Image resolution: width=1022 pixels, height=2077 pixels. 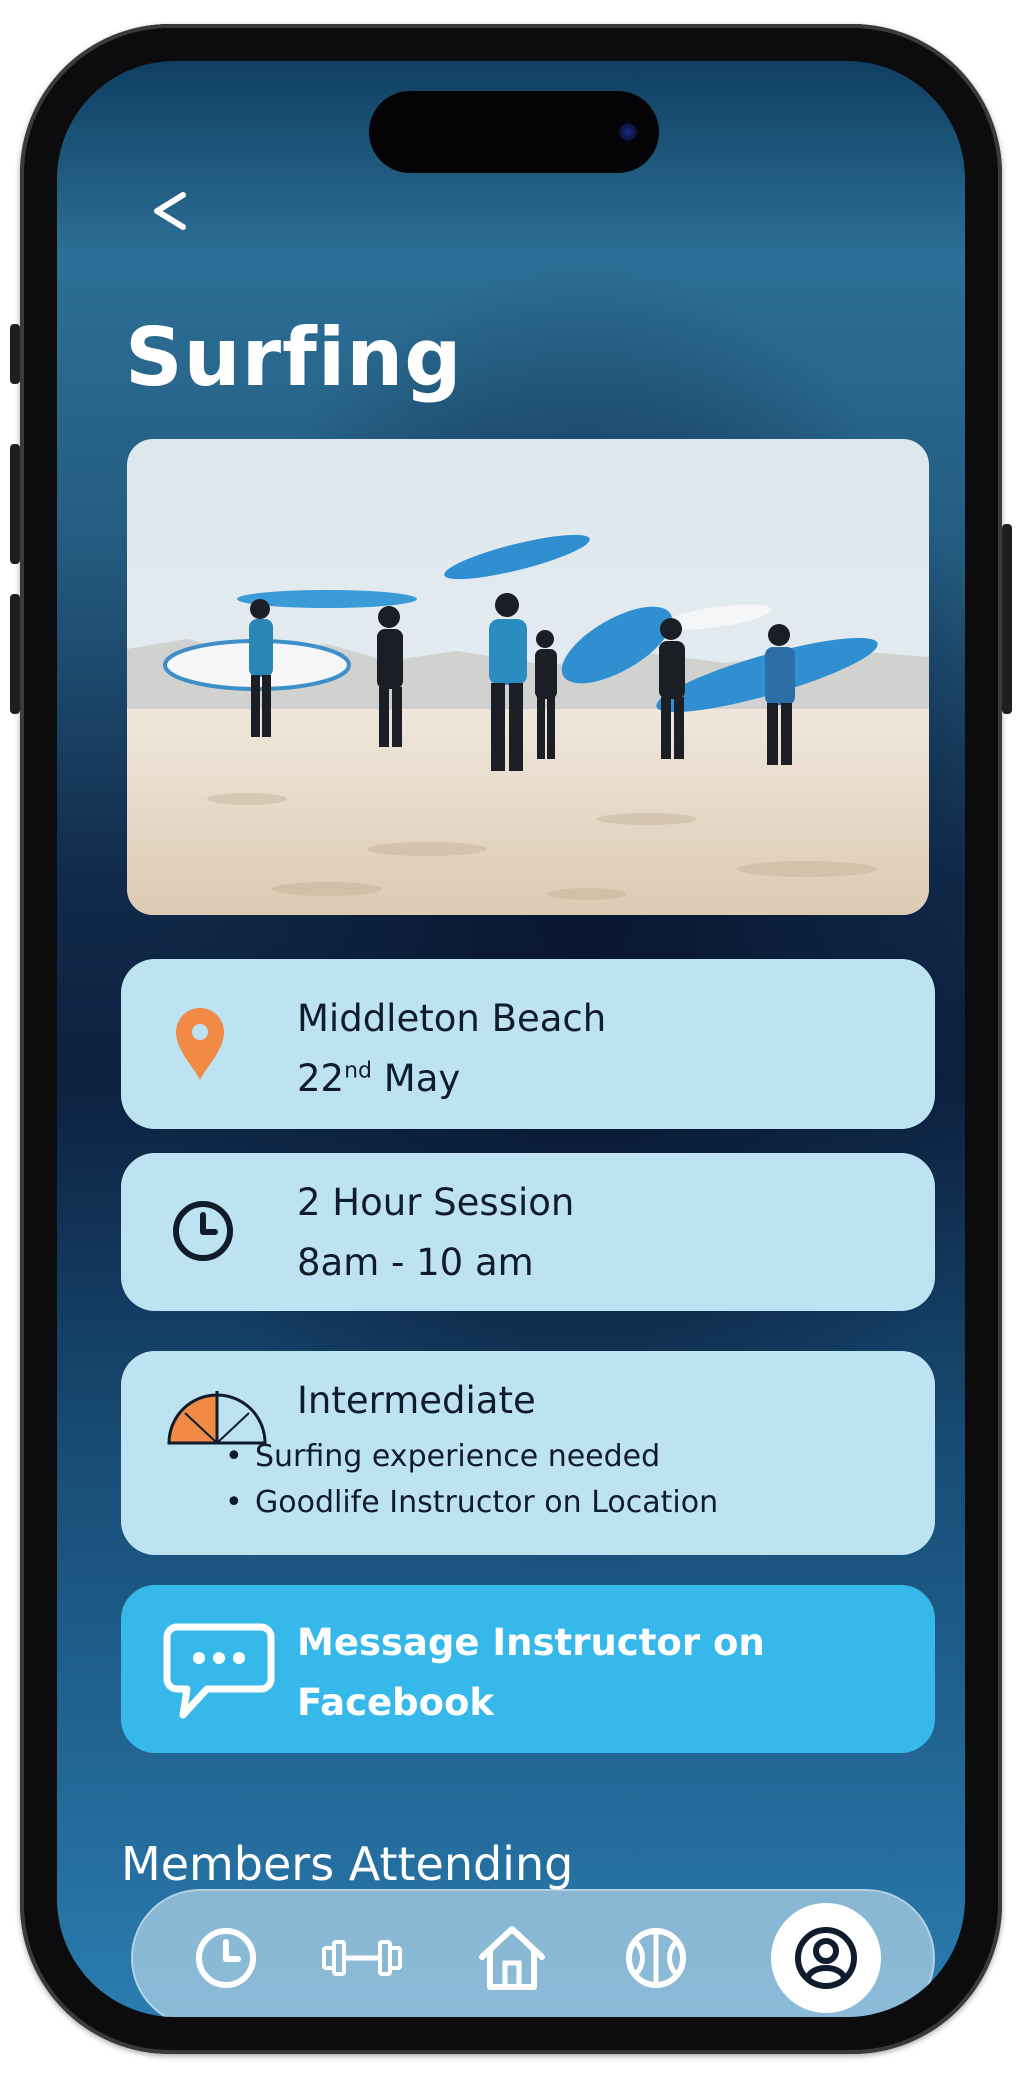 What do you see at coordinates (347, 1864) in the screenshot?
I see `members-attending-heading: Members Attending` at bounding box center [347, 1864].